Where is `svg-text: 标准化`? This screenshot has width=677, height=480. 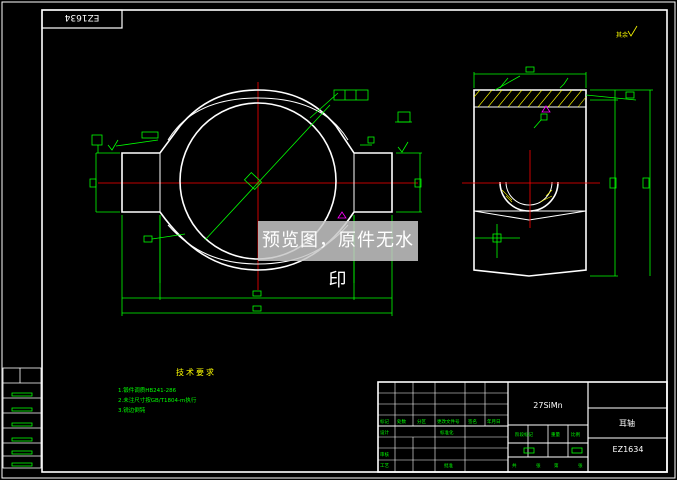 svg-text: 标准化 is located at coordinates (447, 432).